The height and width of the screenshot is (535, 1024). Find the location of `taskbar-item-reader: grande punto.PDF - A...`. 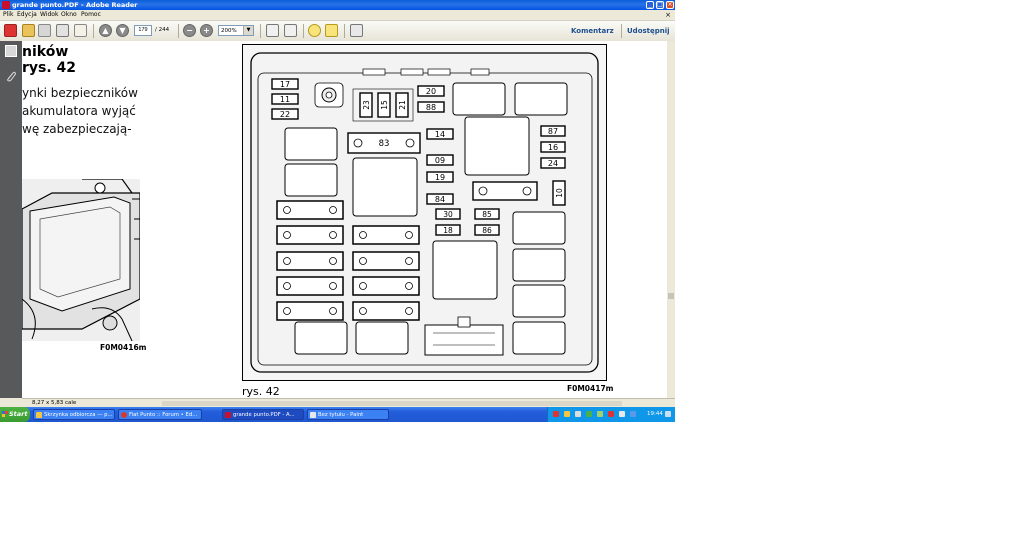

taskbar-item-reader: grande punto.PDF - A... is located at coordinates (263, 414).